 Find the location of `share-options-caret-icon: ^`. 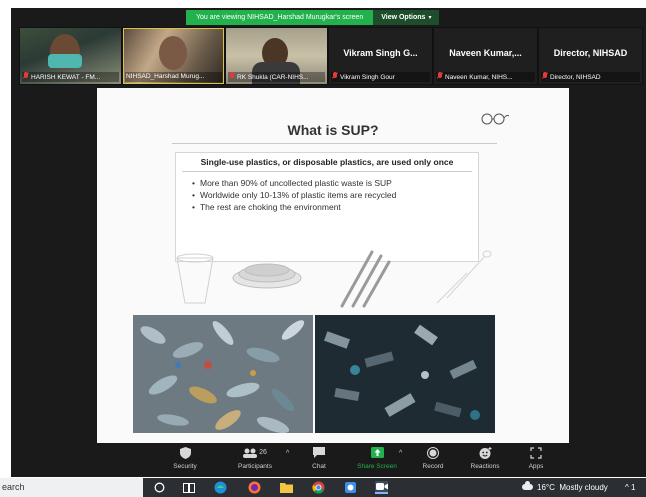

share-options-caret-icon: ^ is located at coordinates (400, 453).